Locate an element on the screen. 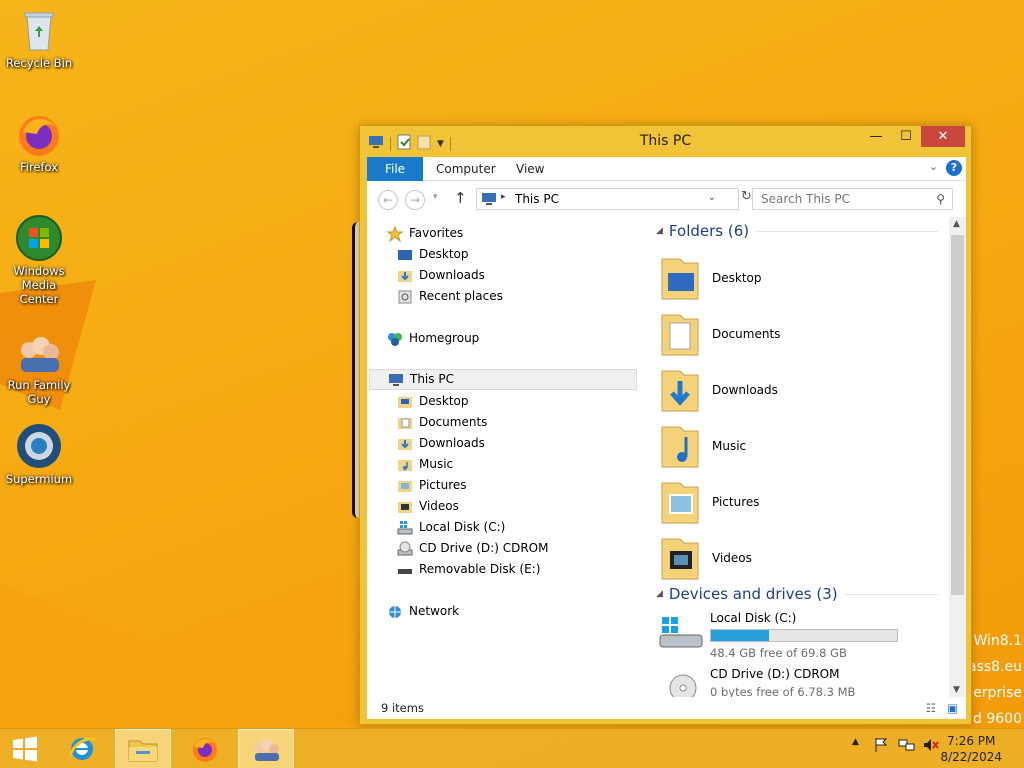 This screenshot has width=1024, height=768. nav-item-music: Music is located at coordinates (425, 464).